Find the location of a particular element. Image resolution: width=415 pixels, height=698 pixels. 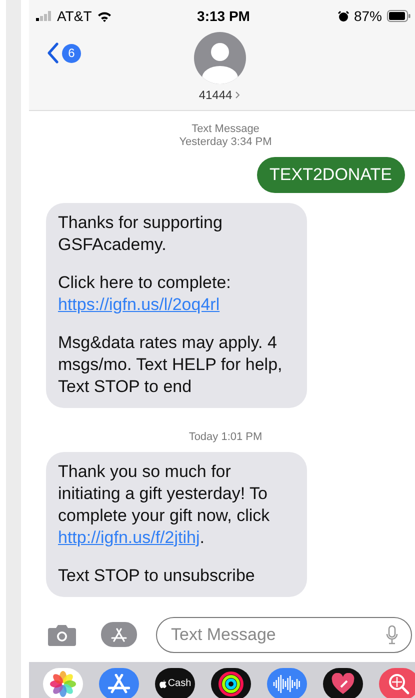

heart-app-icon is located at coordinates (343, 683).